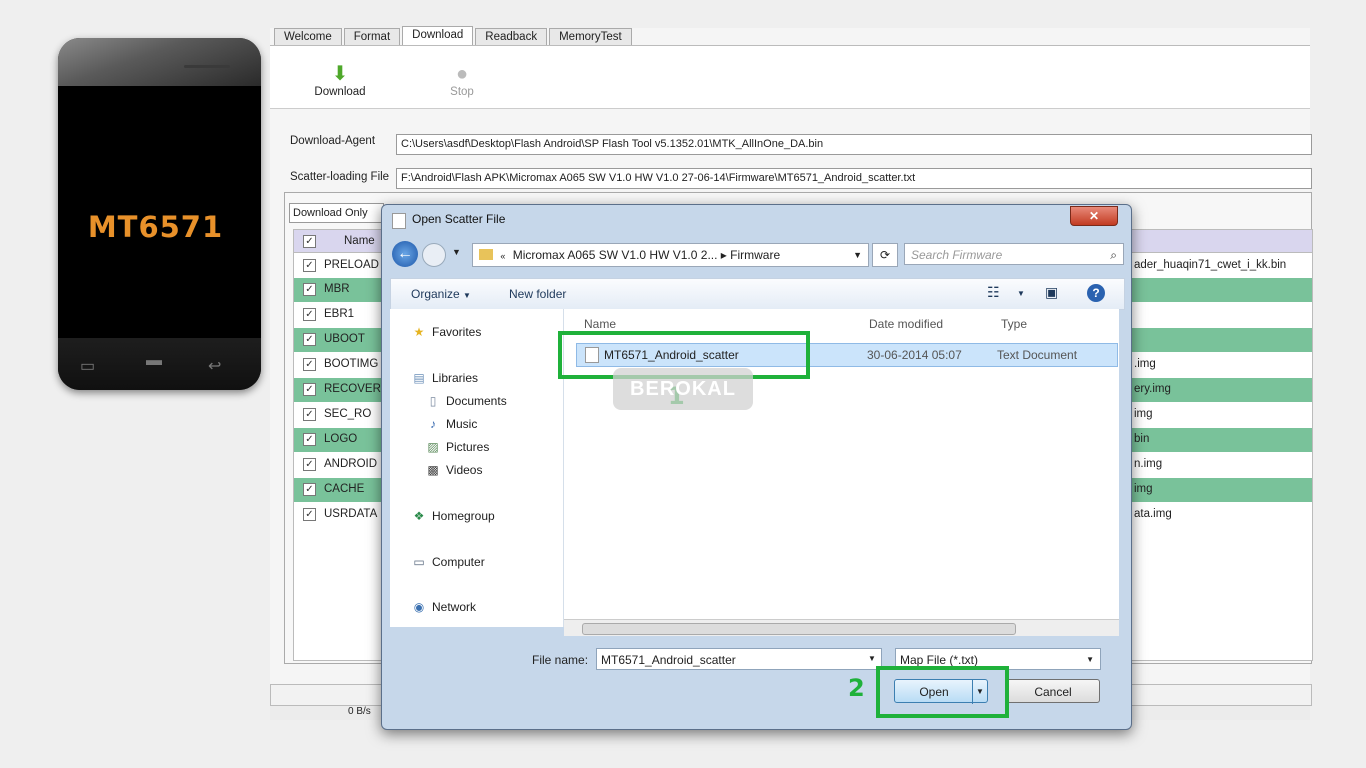 The width and height of the screenshot is (1366, 768). I want to click on download-mode-select: Download Only, so click(336, 213).